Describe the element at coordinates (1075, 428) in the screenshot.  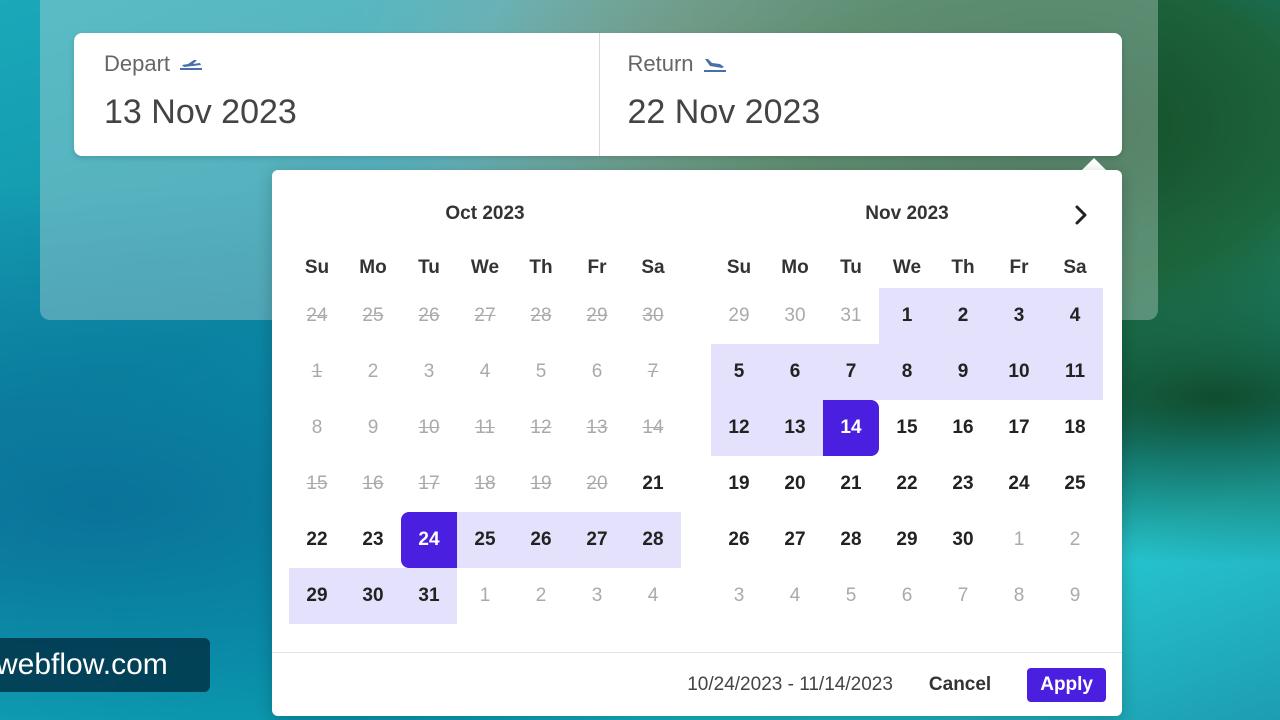
I see `calendar-day: 18` at that location.